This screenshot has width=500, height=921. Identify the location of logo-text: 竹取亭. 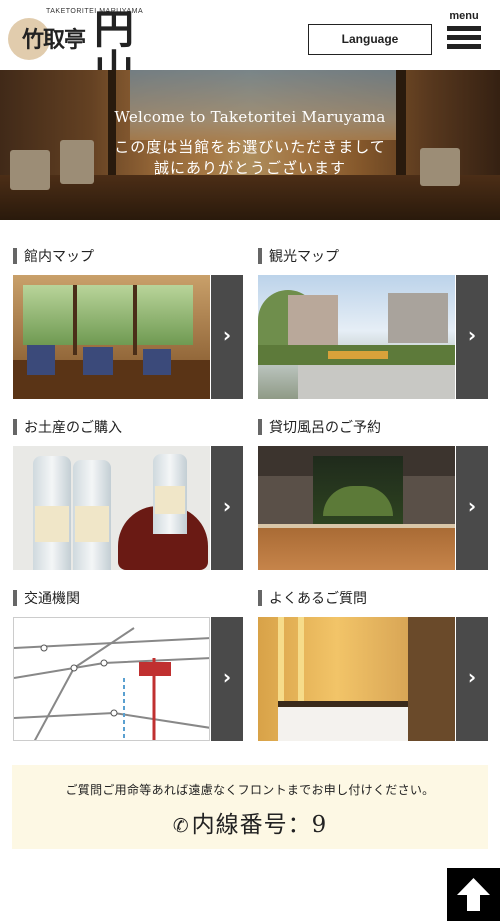
(54, 40).